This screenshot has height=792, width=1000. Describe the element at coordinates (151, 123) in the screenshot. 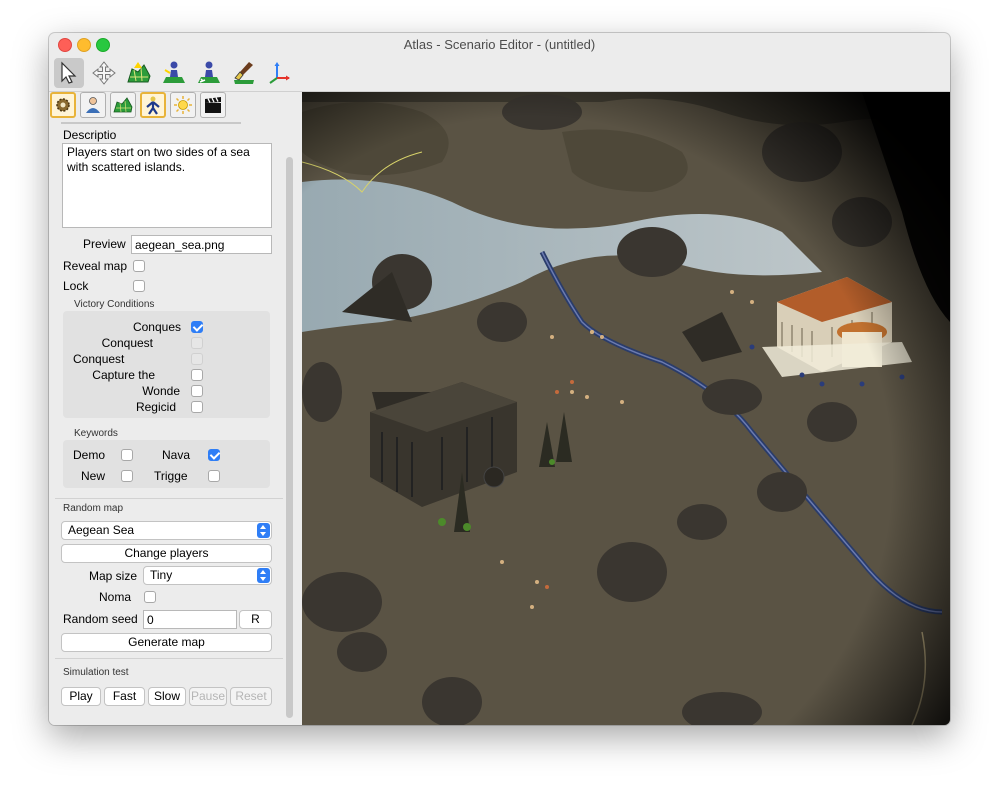

I see `scrolled-edge` at that location.